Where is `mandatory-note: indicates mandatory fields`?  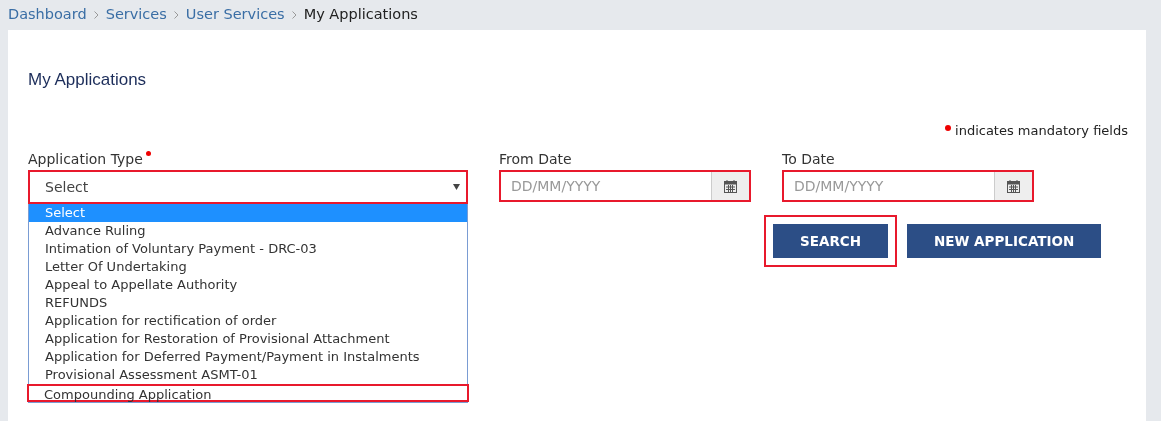 mandatory-note: indicates mandatory fields is located at coordinates (1041, 131).